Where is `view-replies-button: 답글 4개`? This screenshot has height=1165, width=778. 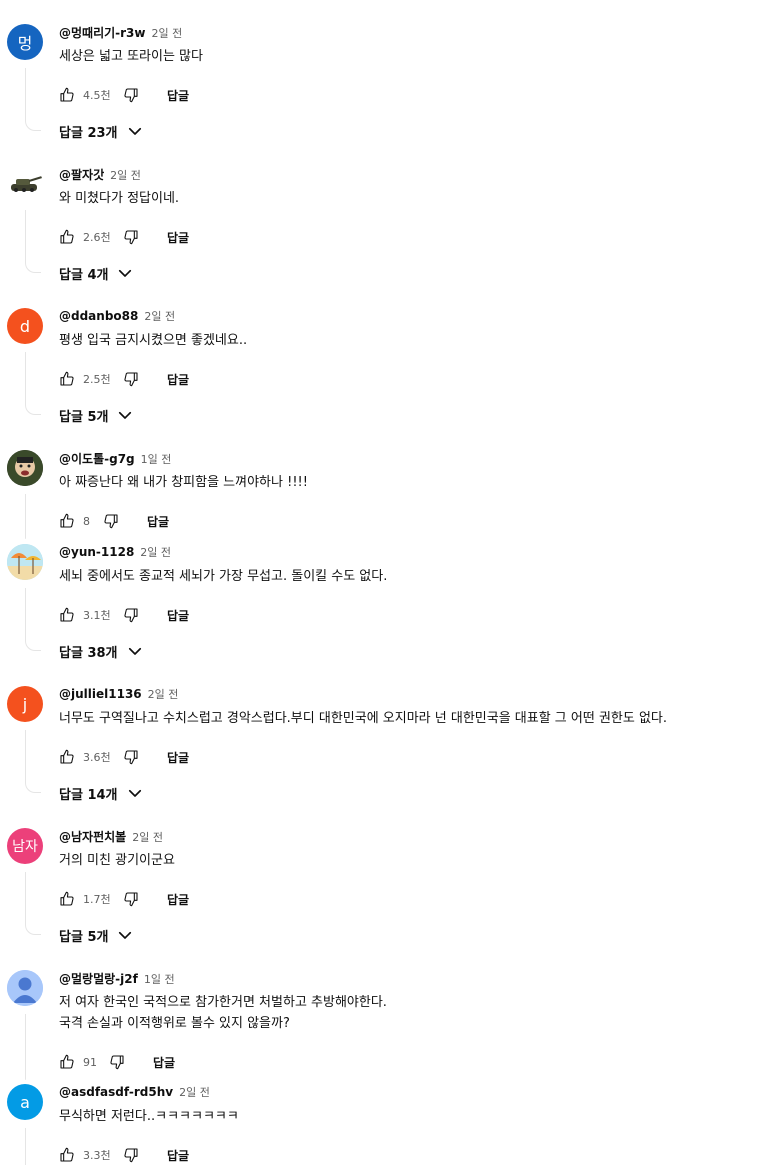
view-replies-button: 답글 4개 is located at coordinates (96, 273).